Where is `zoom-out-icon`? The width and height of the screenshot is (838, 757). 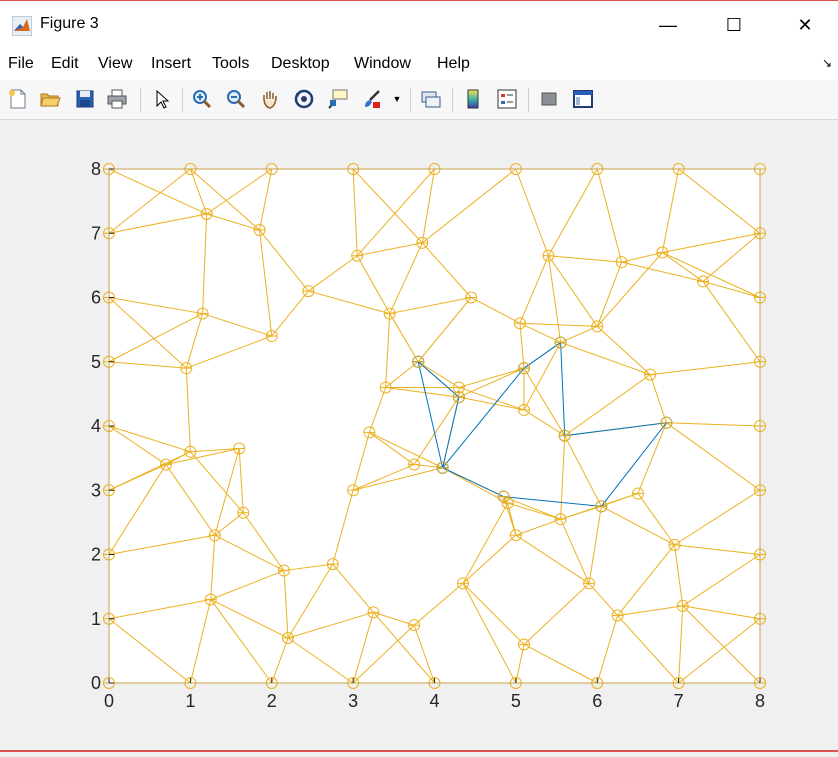
zoom-out-icon is located at coordinates (236, 99).